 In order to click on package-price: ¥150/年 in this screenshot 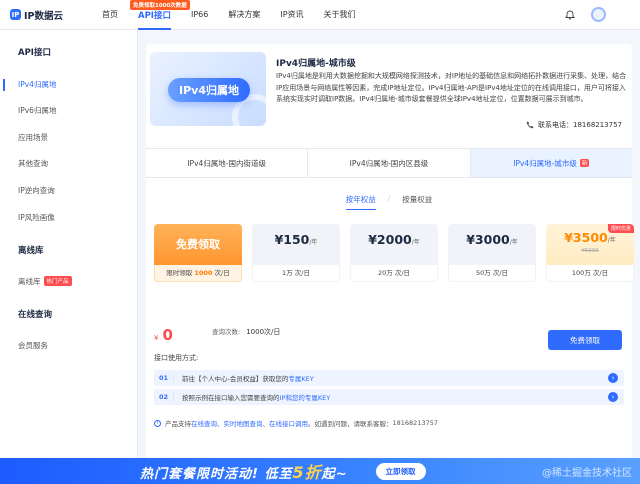, I will do `click(296, 239)`.